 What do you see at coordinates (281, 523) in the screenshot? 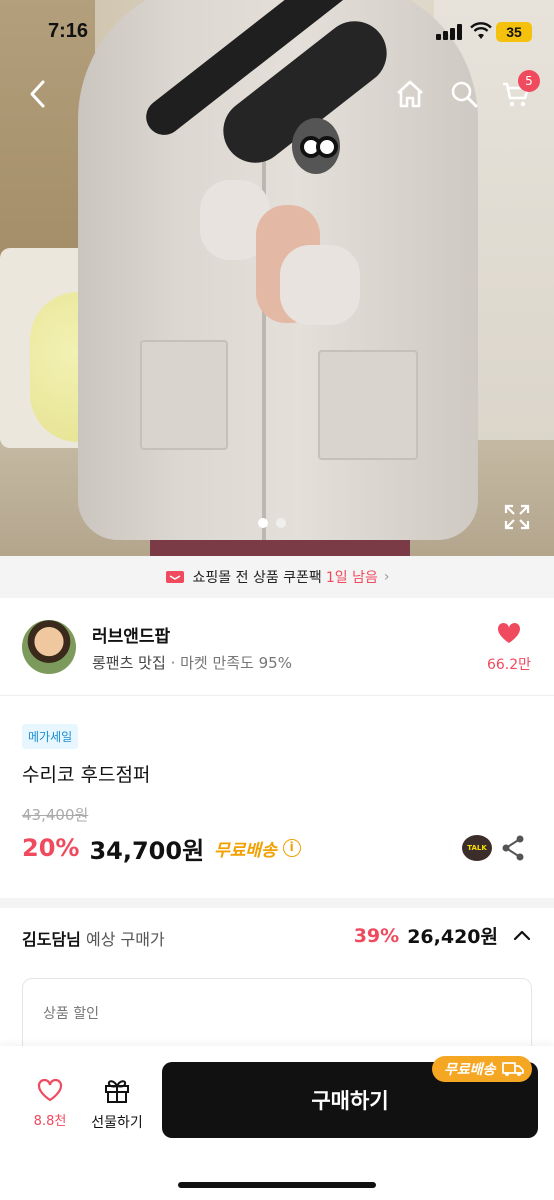
I see `carousel-dot` at bounding box center [281, 523].